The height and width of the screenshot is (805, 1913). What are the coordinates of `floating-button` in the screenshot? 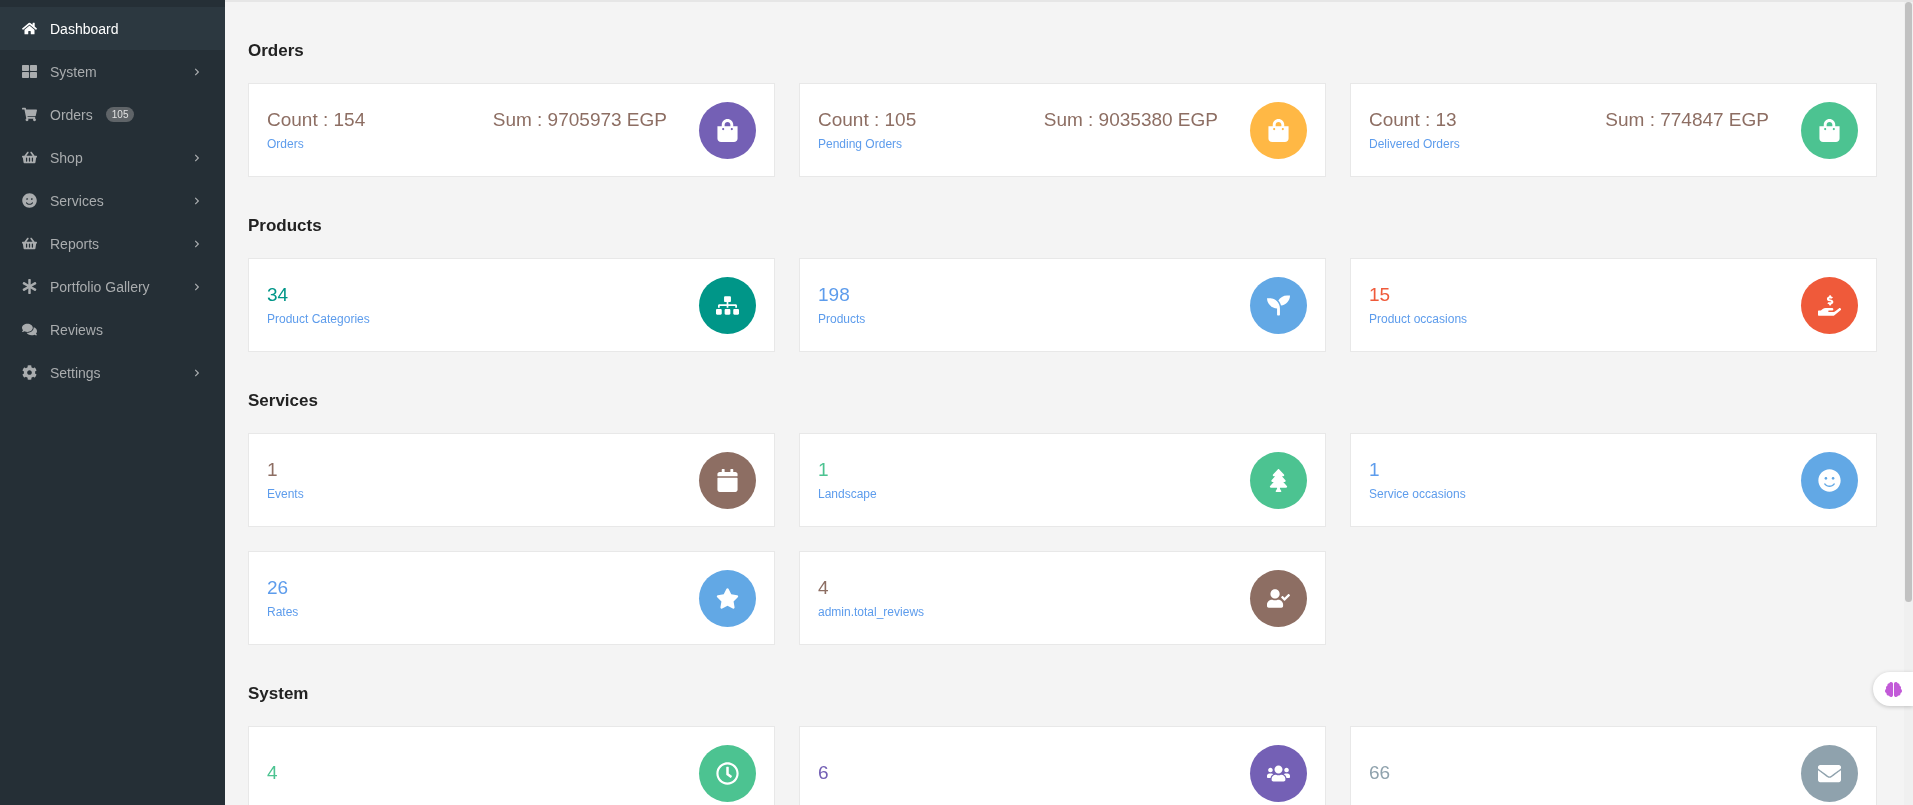 It's located at (1893, 689).